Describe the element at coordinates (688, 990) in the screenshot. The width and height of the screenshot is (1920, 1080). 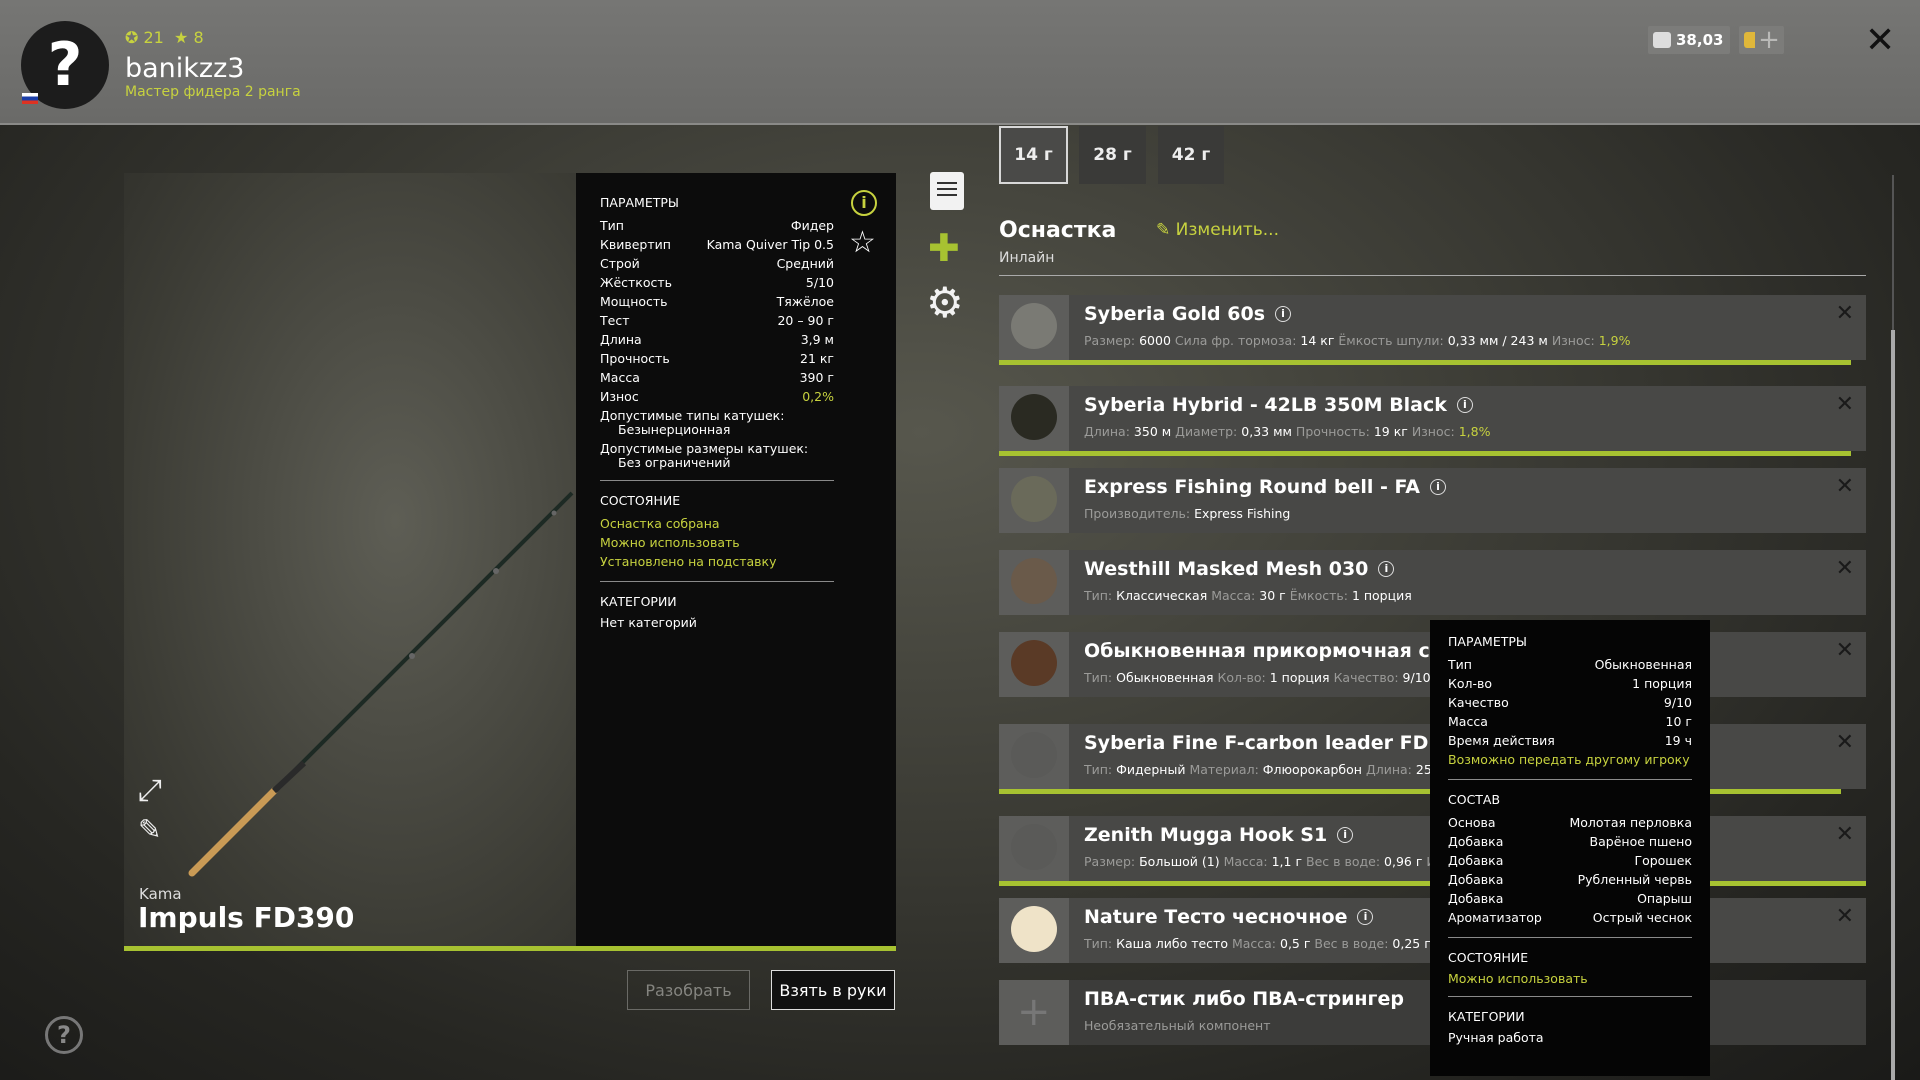
I see `disassemble-button: Разобрать` at that location.